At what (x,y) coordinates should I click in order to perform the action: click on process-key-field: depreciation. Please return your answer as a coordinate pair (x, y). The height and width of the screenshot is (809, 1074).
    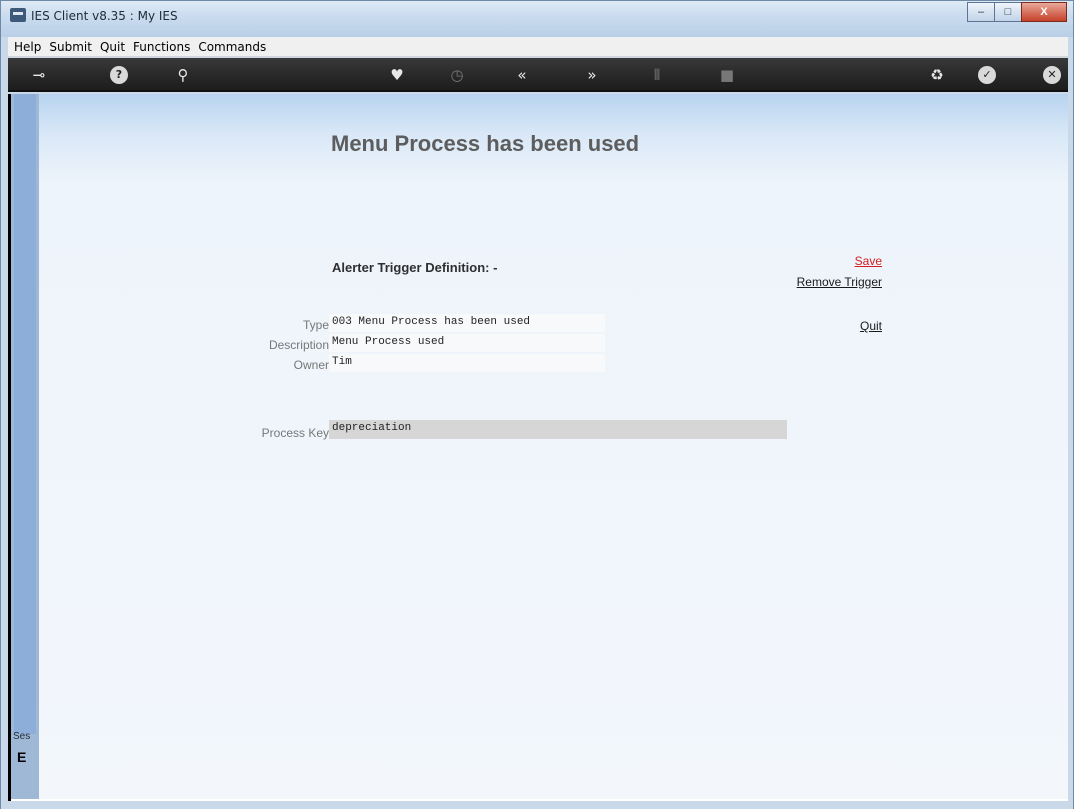
    Looking at the image, I should click on (558, 429).